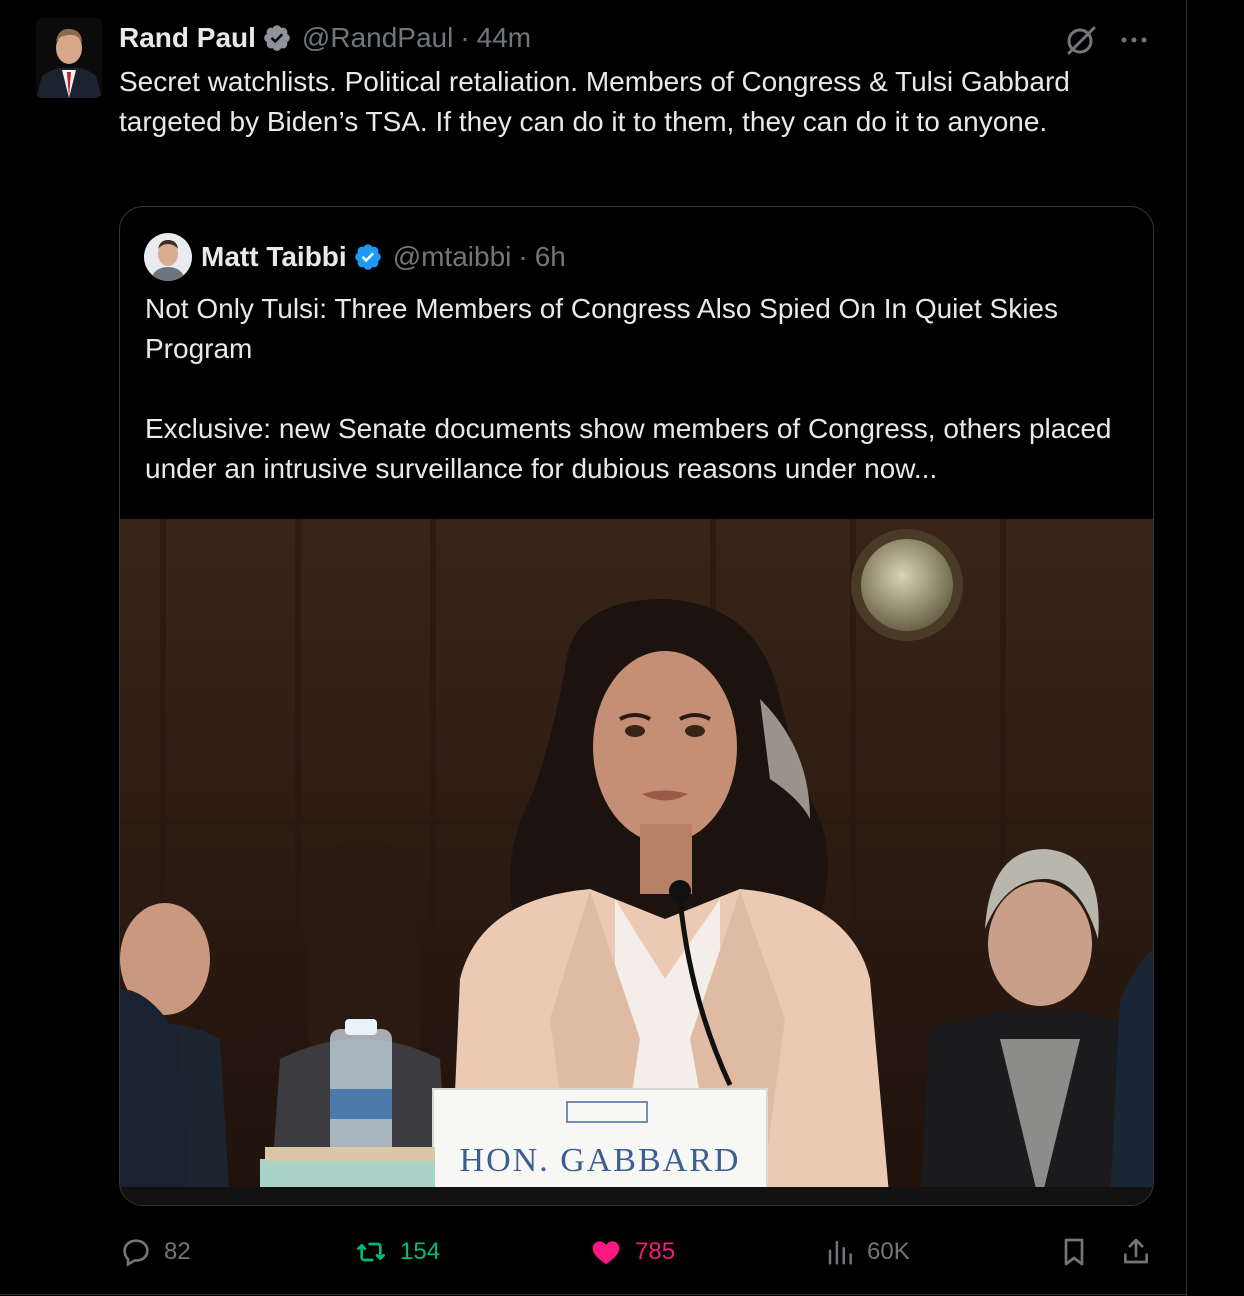 The image size is (1244, 1296). Describe the element at coordinates (136, 1253) in the screenshot. I see `reply-icon` at that location.